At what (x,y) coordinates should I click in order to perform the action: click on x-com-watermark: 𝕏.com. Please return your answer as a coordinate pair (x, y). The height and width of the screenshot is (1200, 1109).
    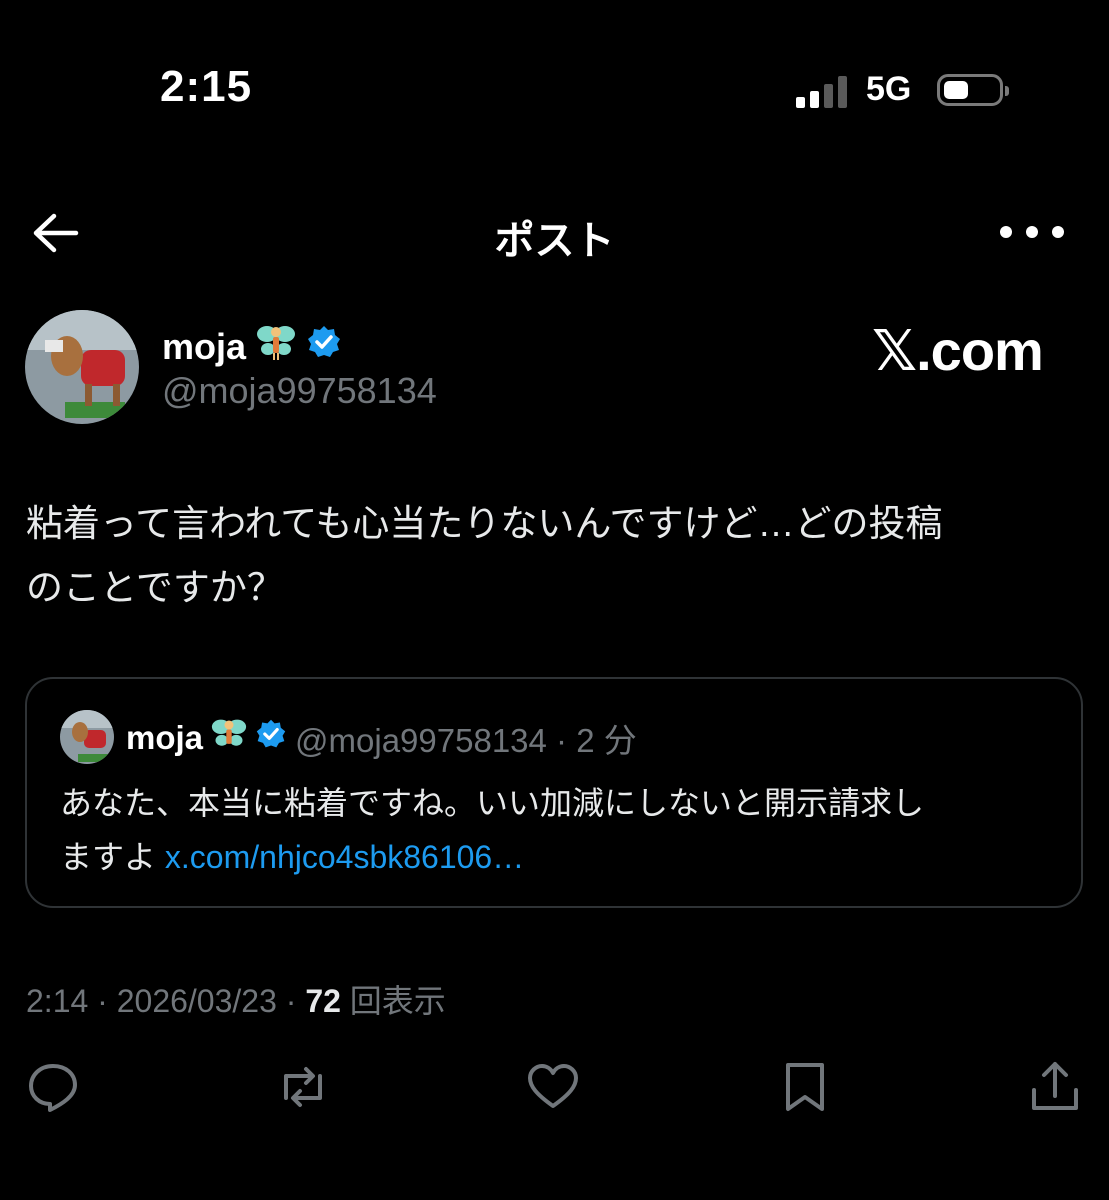
    Looking at the image, I should click on (958, 351).